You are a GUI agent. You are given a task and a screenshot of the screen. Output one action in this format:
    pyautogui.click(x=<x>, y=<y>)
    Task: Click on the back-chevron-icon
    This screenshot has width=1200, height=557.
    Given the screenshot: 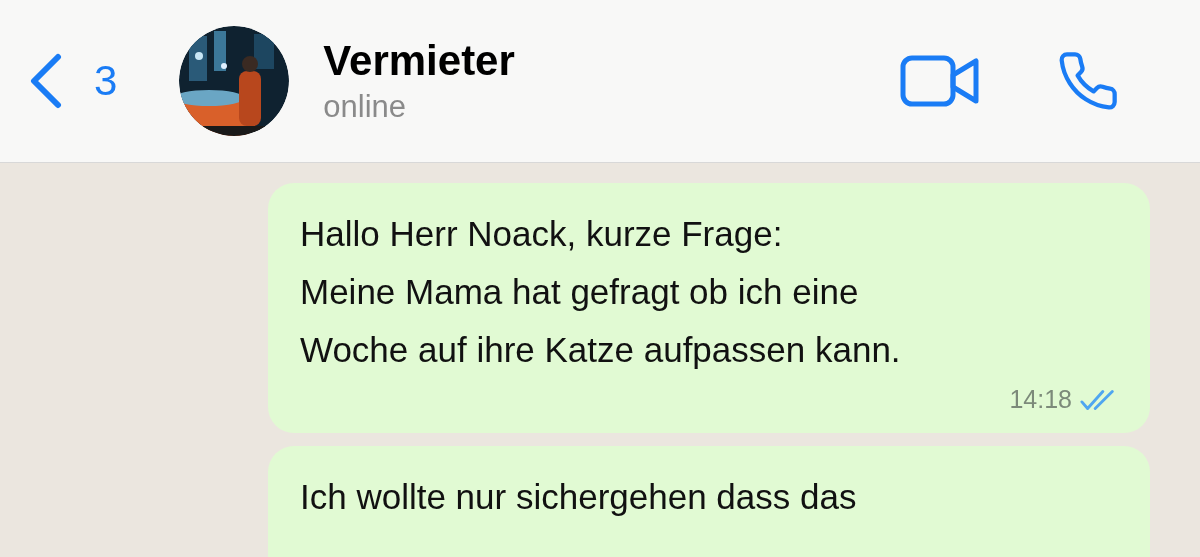 What is the action you would take?
    pyautogui.click(x=46, y=81)
    